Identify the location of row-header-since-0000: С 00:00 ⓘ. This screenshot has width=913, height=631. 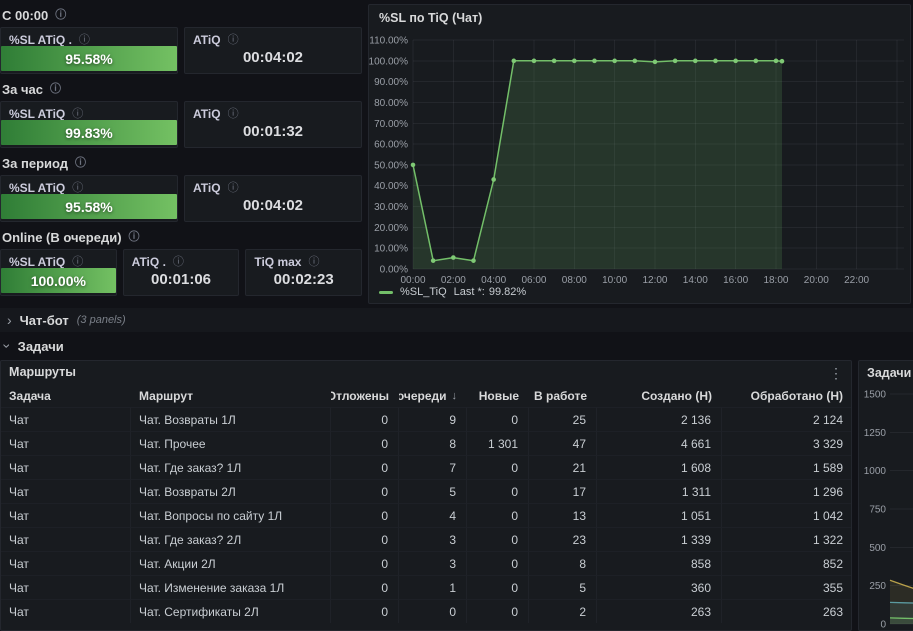
(182, 15).